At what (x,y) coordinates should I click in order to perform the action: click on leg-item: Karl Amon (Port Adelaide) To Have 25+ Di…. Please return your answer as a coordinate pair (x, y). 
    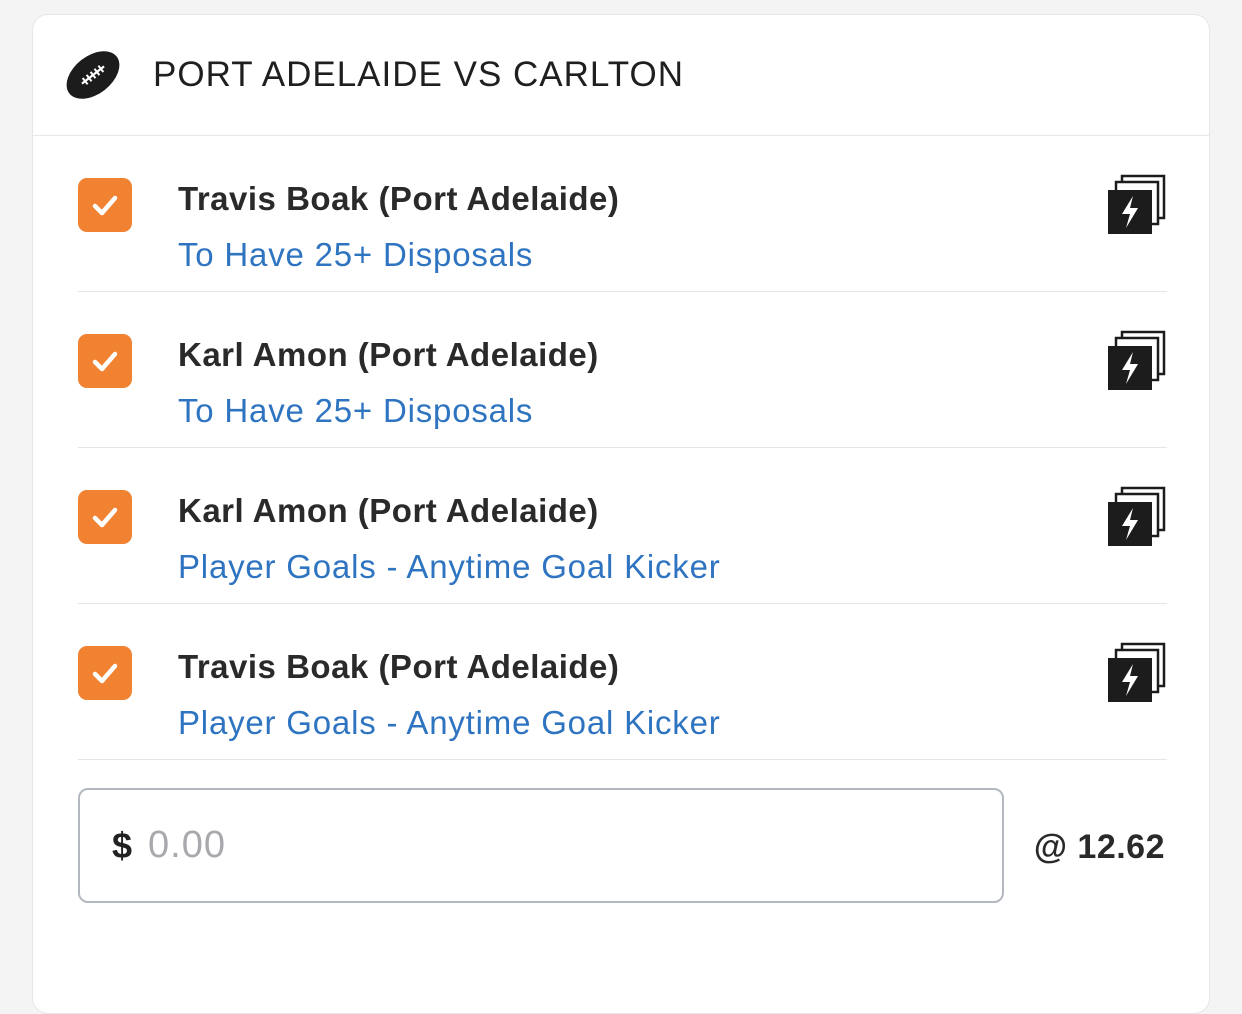
    Looking at the image, I should click on (622, 370).